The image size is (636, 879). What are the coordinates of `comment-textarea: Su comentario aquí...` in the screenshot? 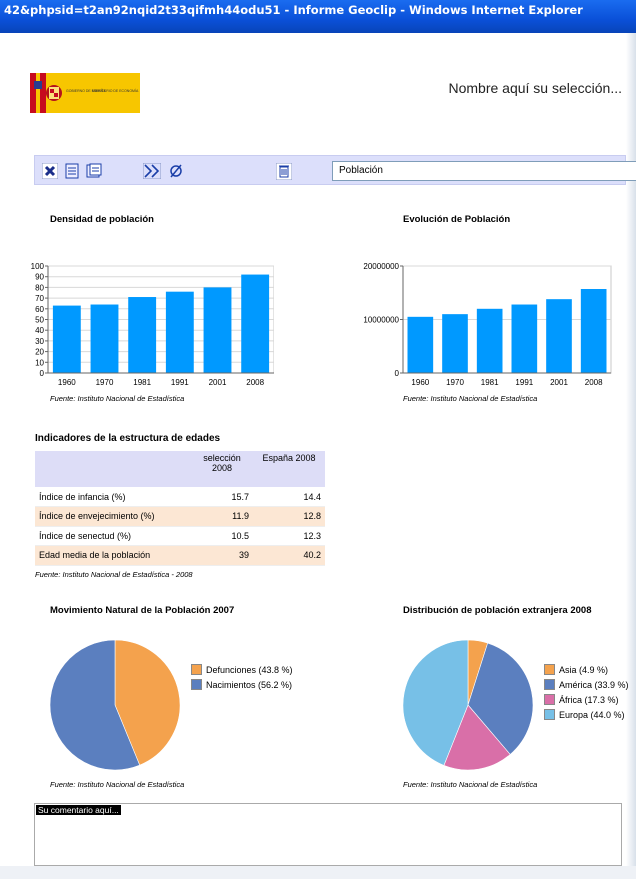 It's located at (328, 834).